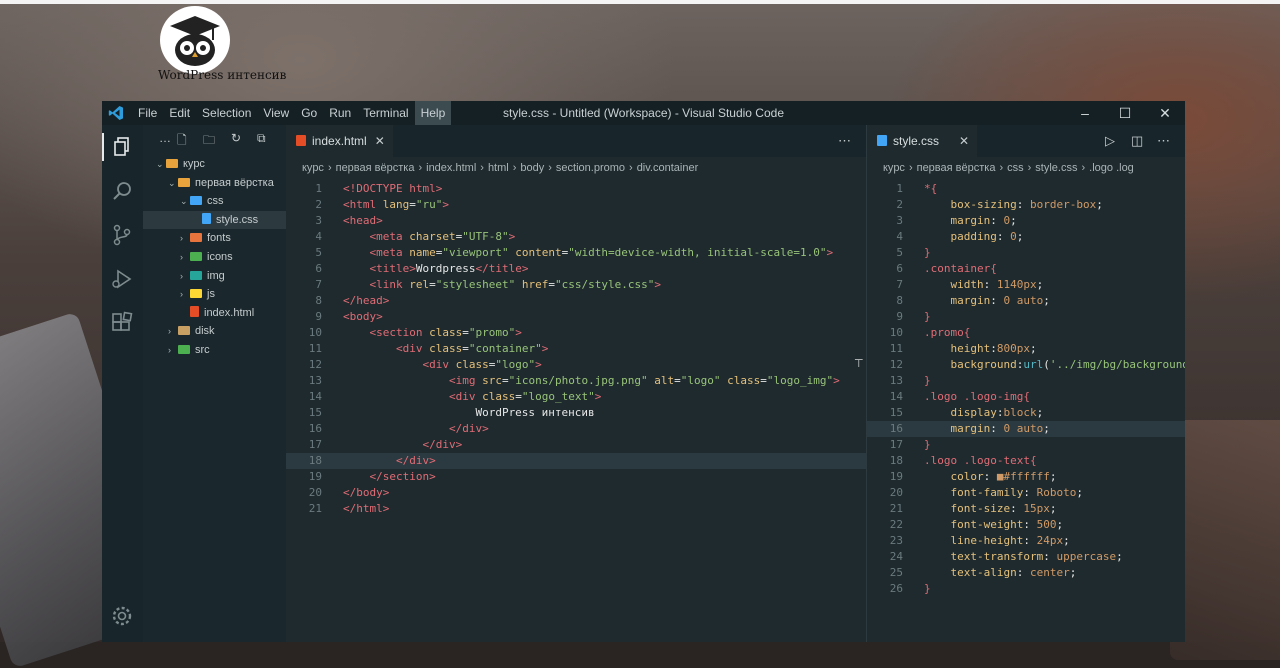 The image size is (1280, 668). What do you see at coordinates (122, 191) in the screenshot?
I see `search-icon` at bounding box center [122, 191].